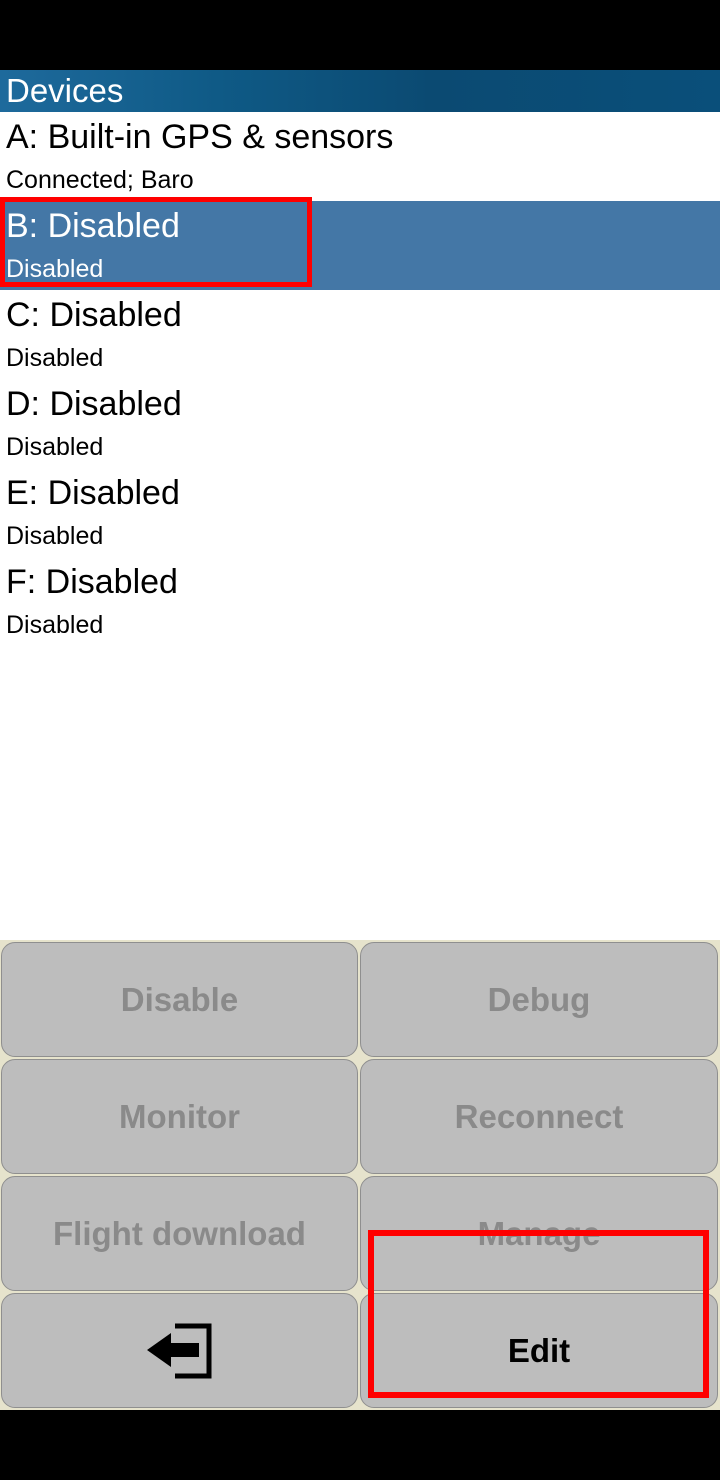 Image resolution: width=720 pixels, height=1480 pixels. What do you see at coordinates (360, 334) in the screenshot?
I see `device-row-c: C: Disabled Disabled` at bounding box center [360, 334].